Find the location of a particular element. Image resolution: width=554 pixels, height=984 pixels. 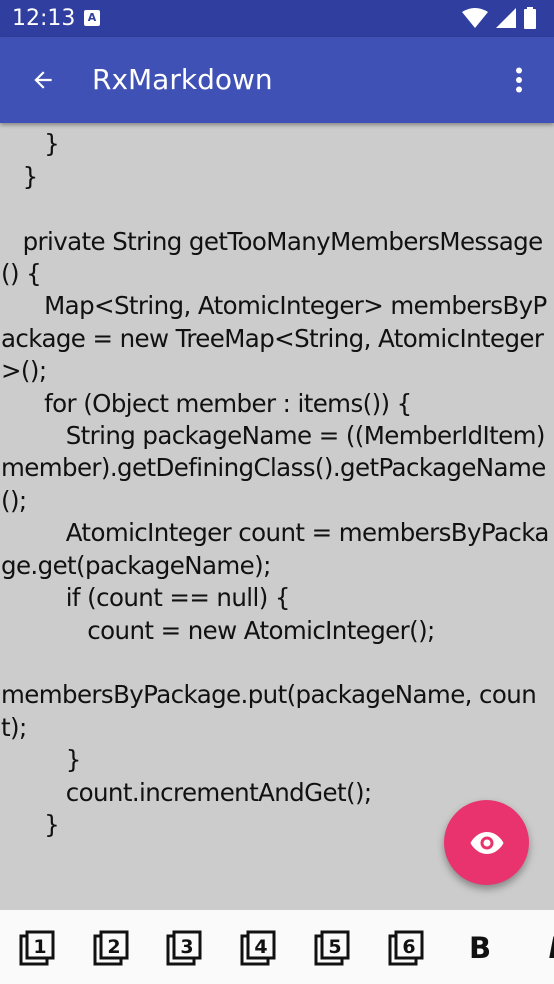

bold-button: B is located at coordinates (480, 948).